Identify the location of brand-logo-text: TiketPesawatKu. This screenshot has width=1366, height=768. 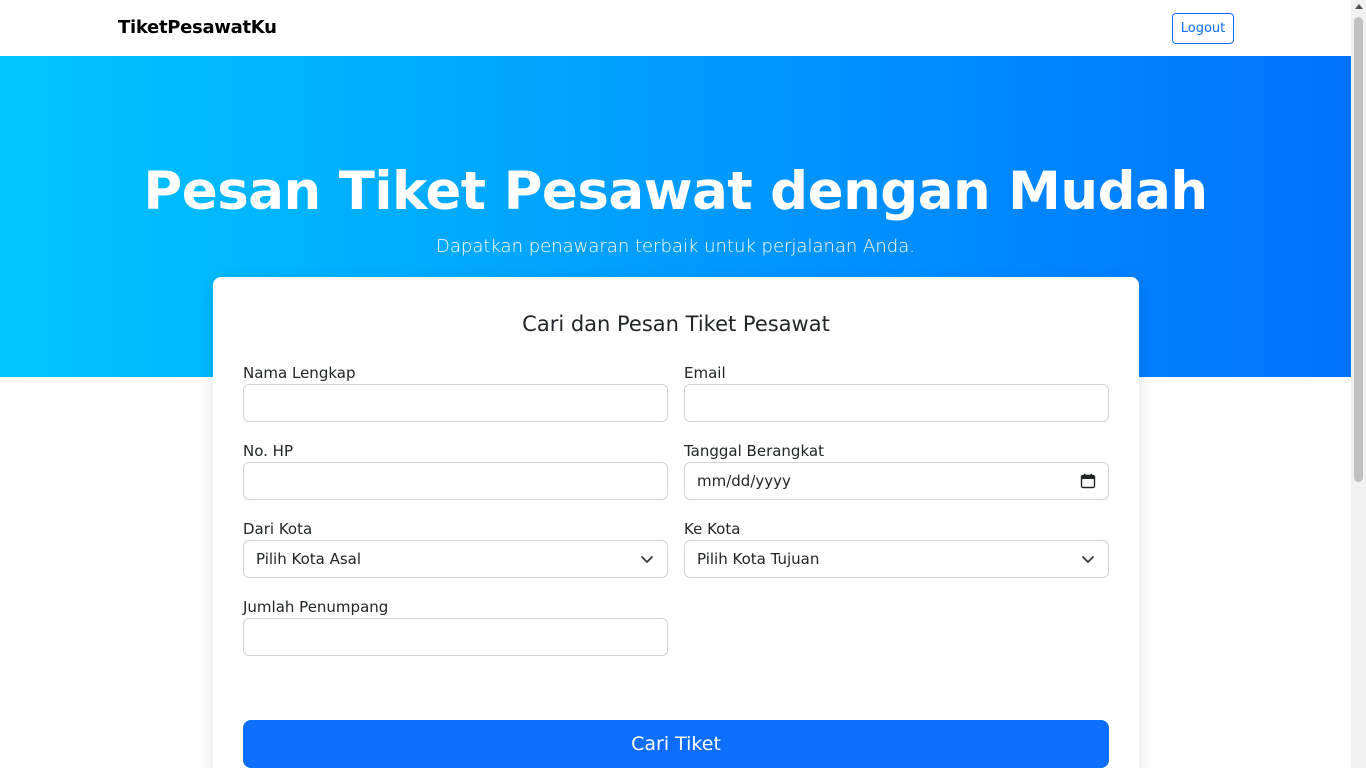
(197, 28).